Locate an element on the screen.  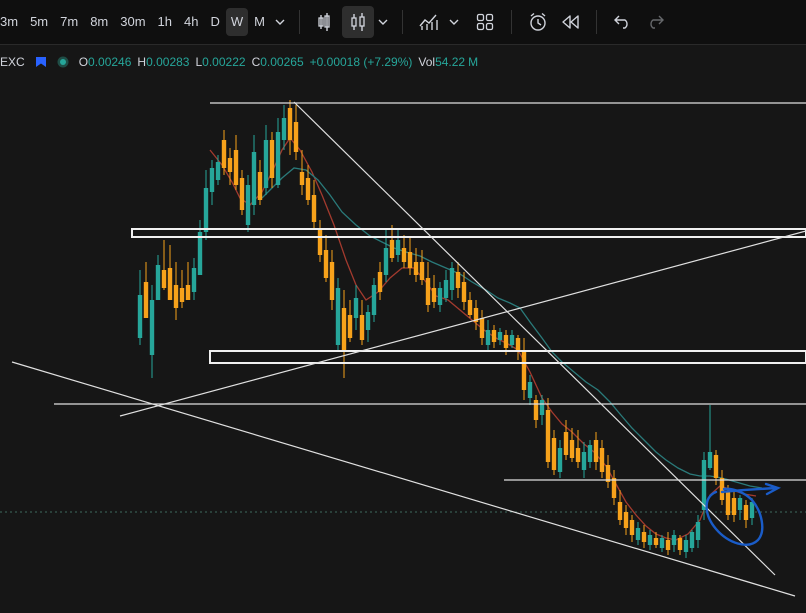
top-toolbar: 3m 5m 7m 8m 30m 1h 4h D W M is located at coordinates (403, 22).